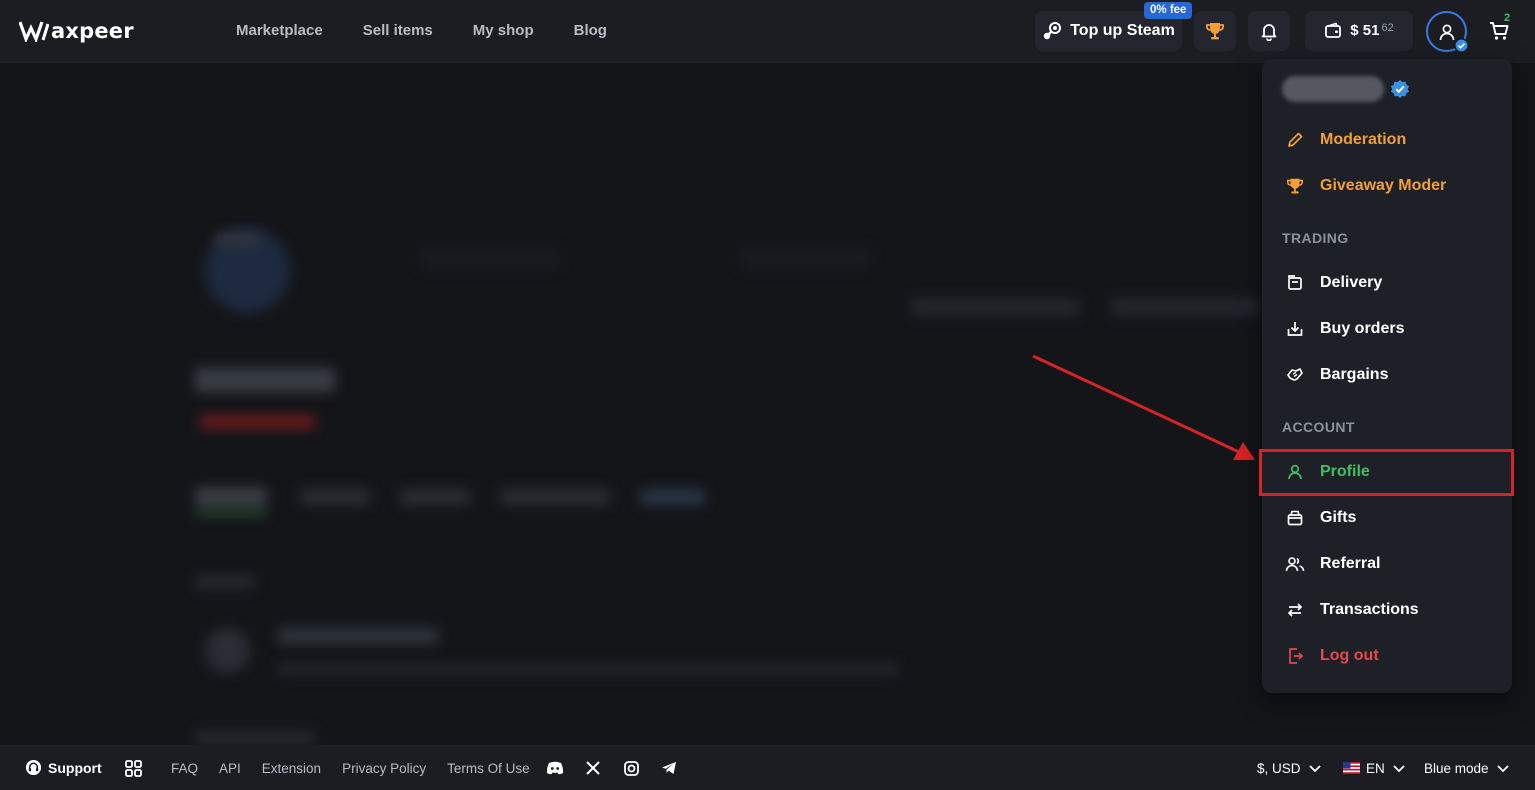 The height and width of the screenshot is (790, 1535). I want to click on trophy-button, so click(1215, 31).